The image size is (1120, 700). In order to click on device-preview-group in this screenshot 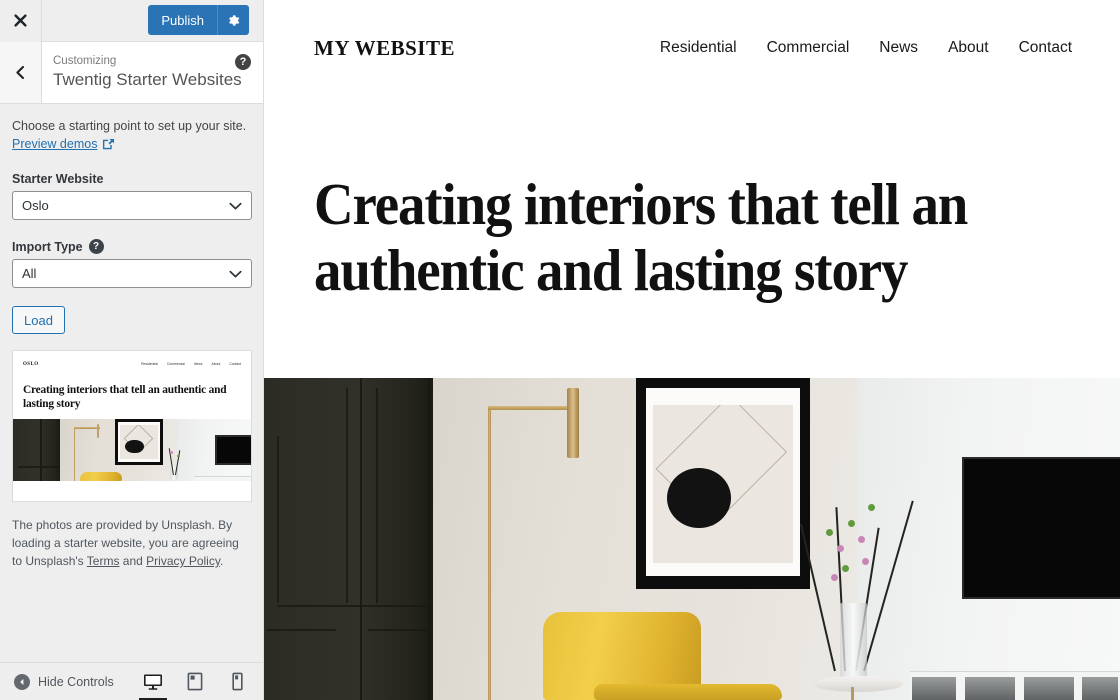, I will do `click(194, 684)`.